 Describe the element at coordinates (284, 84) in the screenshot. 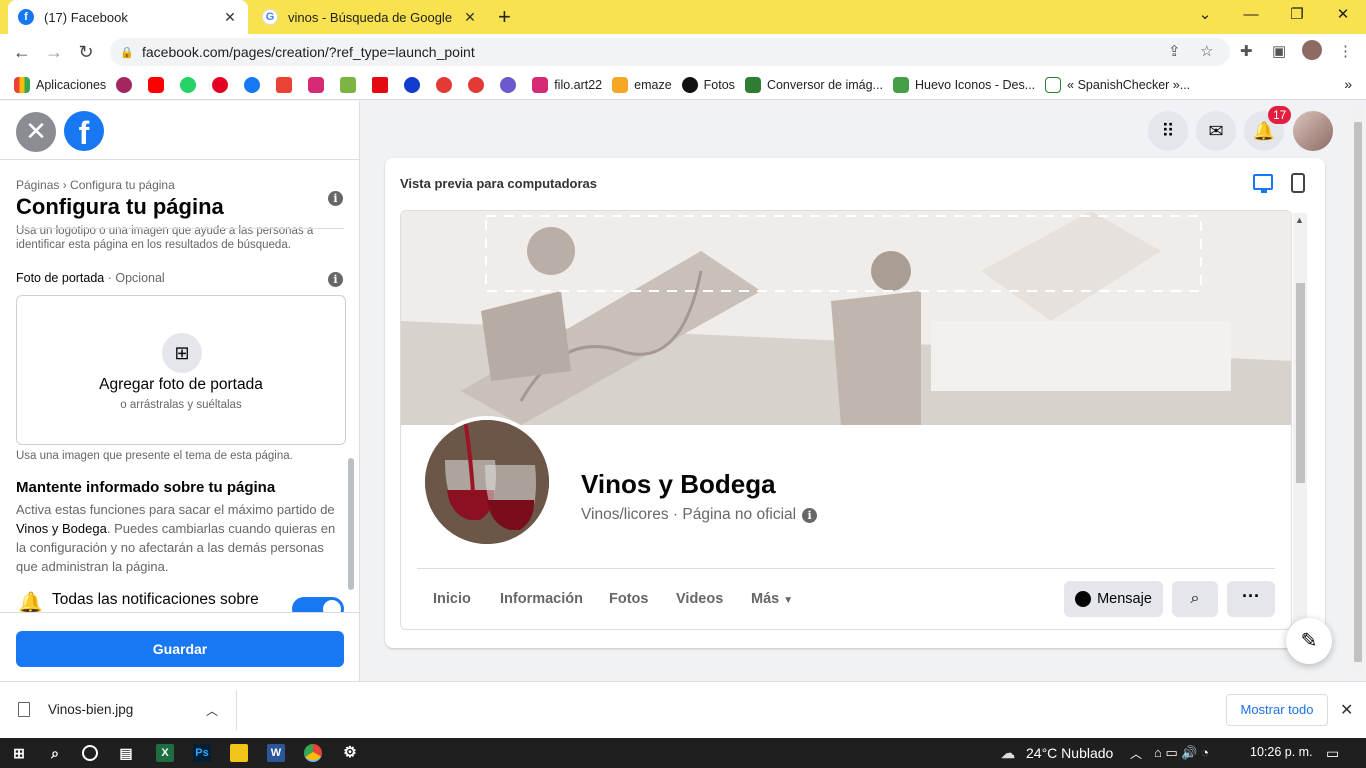

I see `gmail-icon` at that location.